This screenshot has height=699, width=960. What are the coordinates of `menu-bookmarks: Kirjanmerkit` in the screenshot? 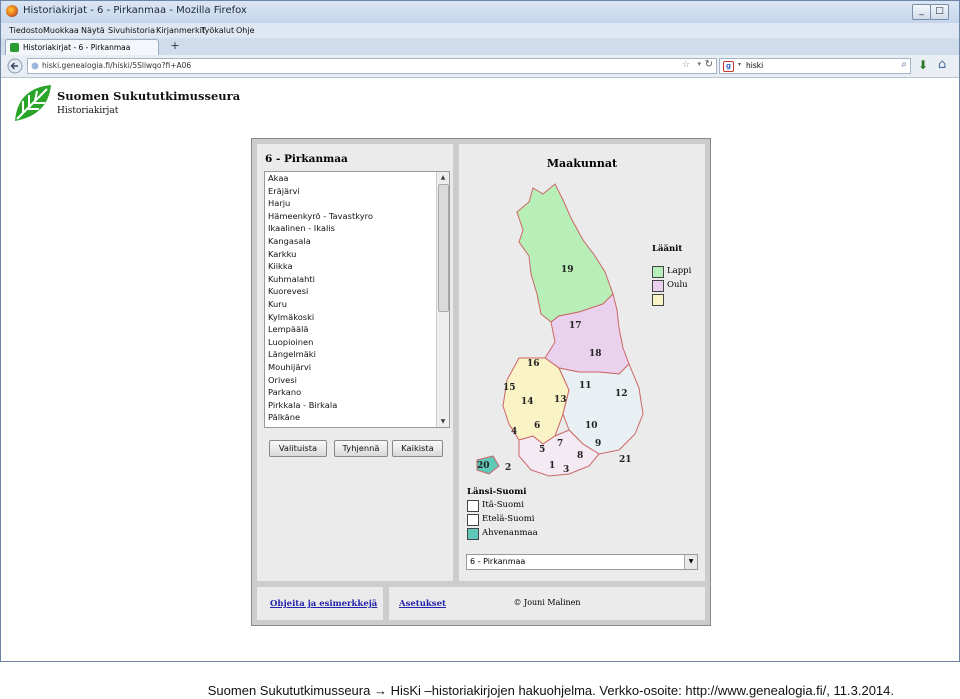 It's located at (180, 30).